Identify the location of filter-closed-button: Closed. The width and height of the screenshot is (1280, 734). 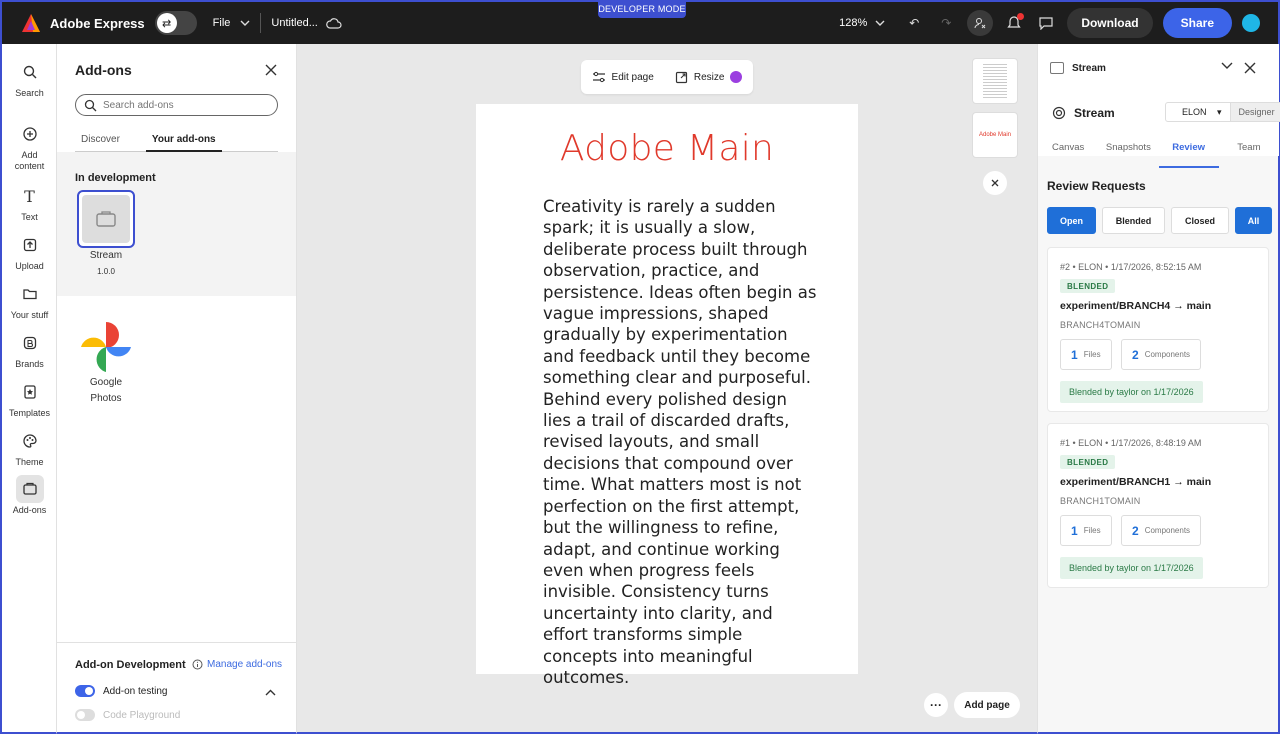
(1200, 220).